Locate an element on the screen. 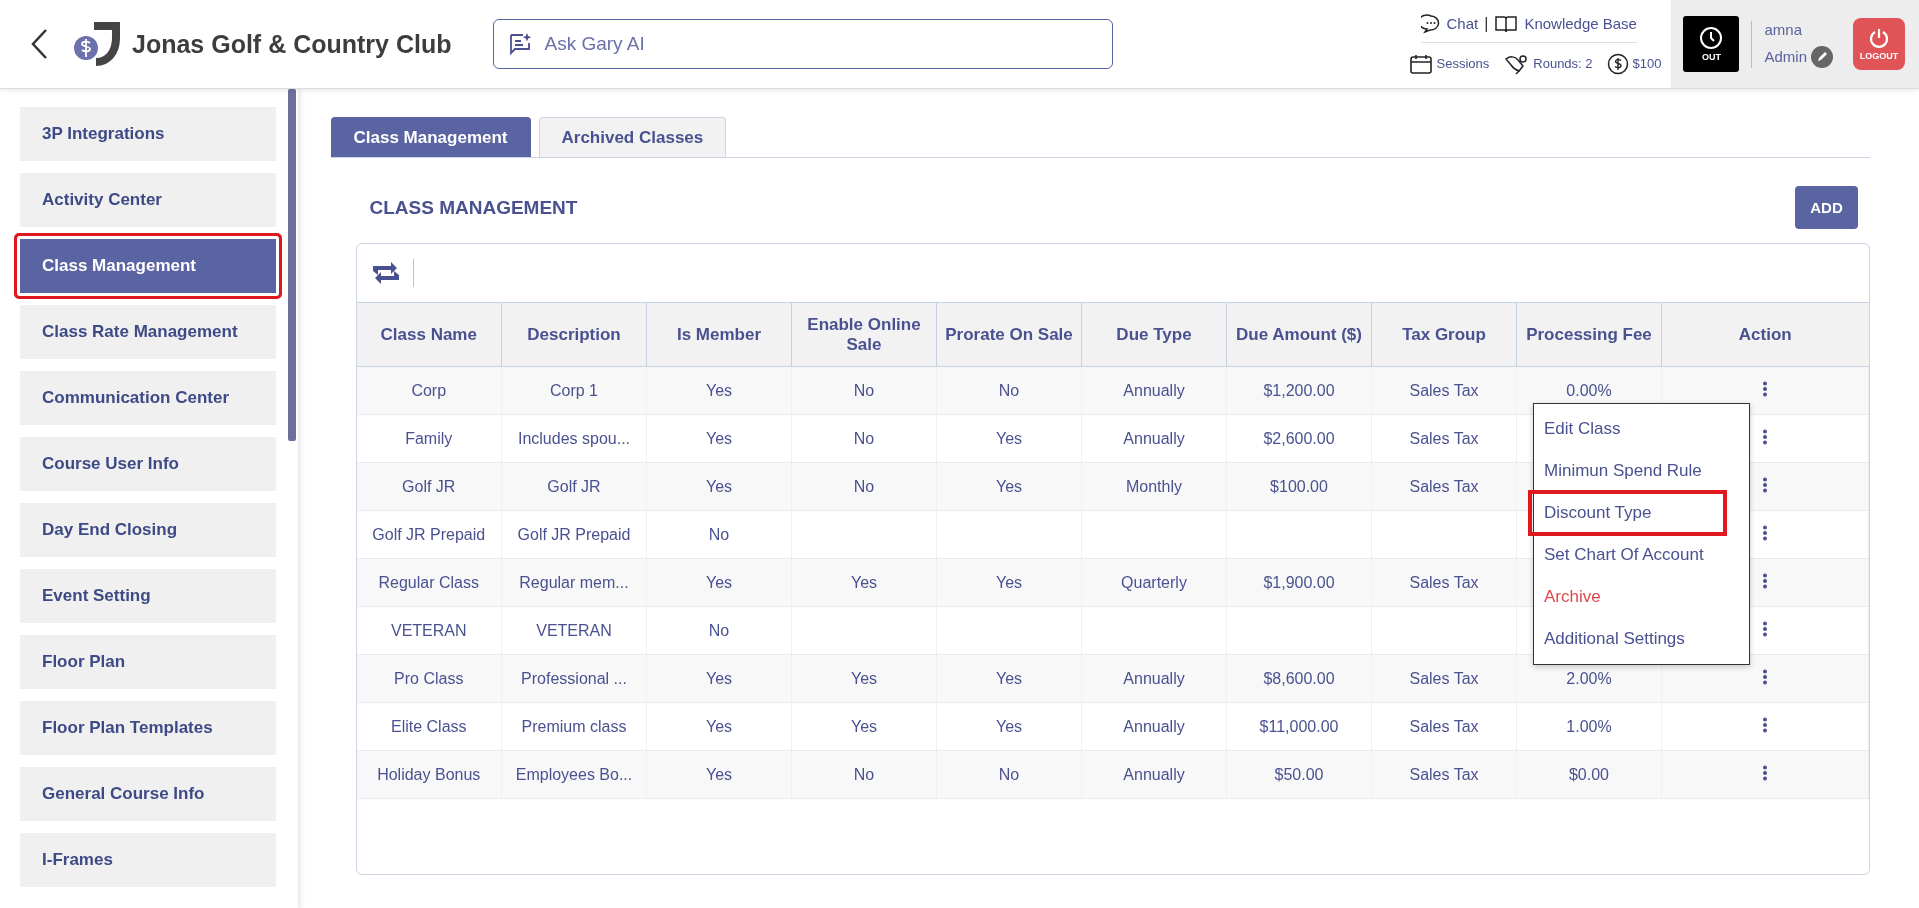 The height and width of the screenshot is (908, 1919). table-cell: Golf JR is located at coordinates (429, 486).